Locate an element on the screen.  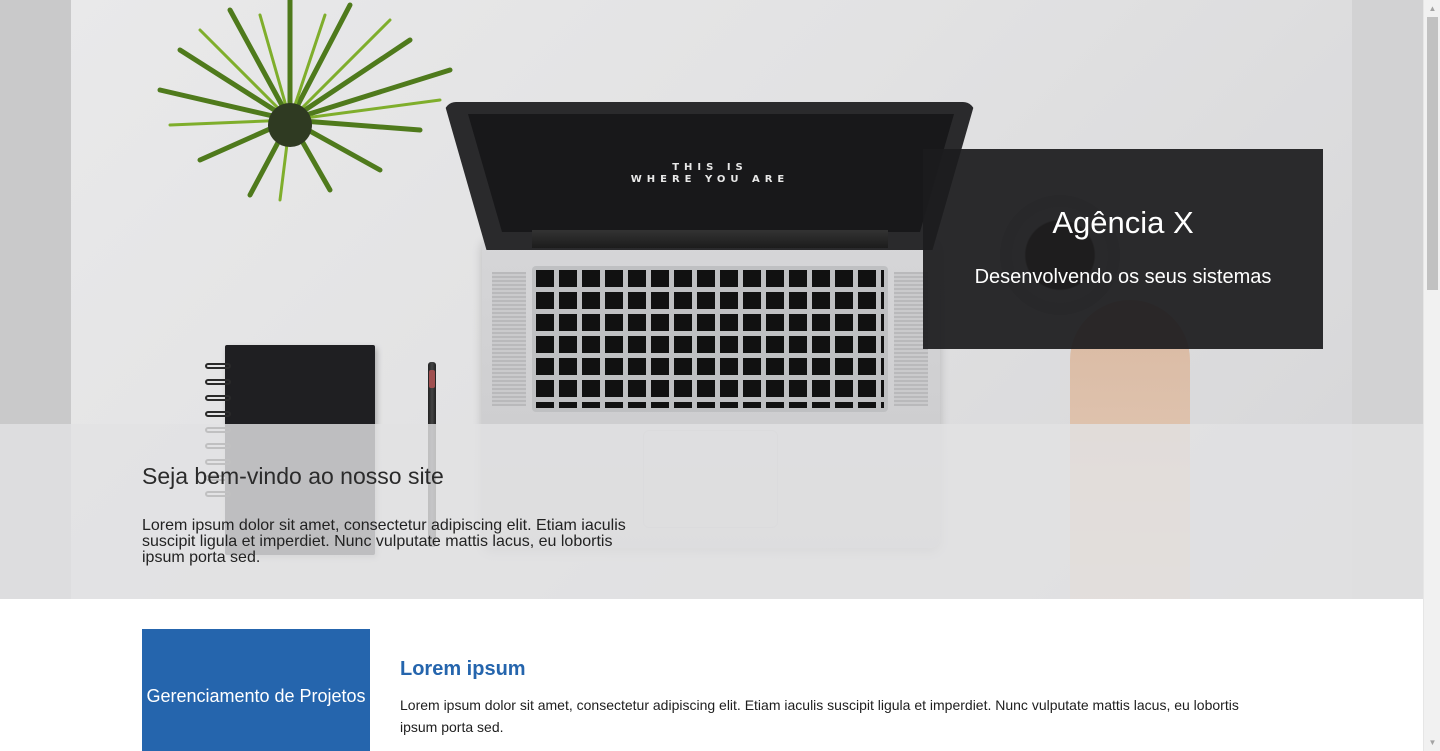
screen-text-line2: WHERE YOU ARE is located at coordinates (710, 179).